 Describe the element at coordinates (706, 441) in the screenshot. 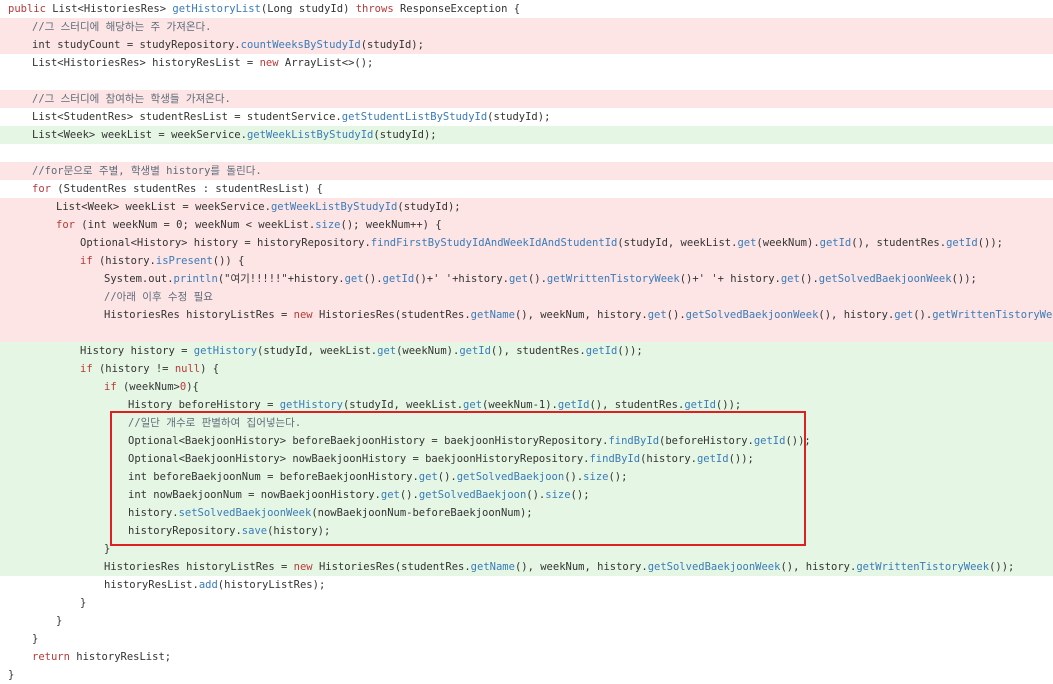

I see `code-token: (beforeHistory.` at that location.